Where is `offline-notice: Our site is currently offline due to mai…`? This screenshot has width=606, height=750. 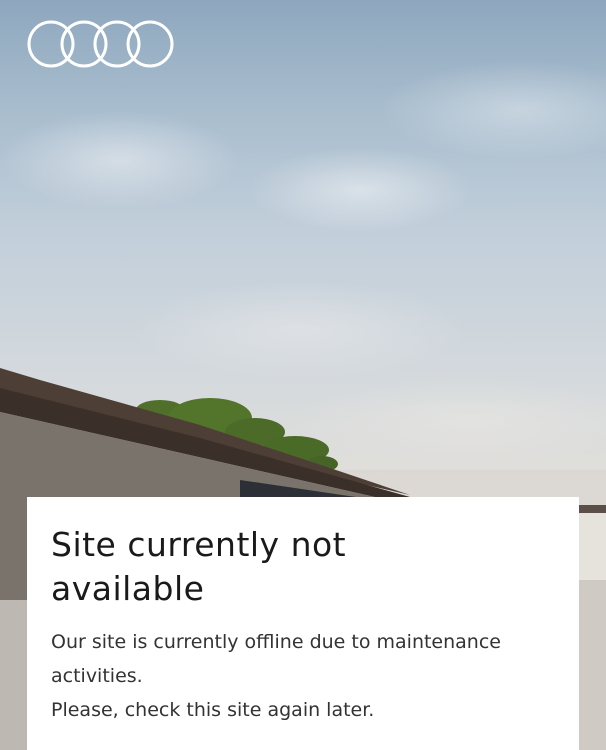 offline-notice: Our site is currently offline due to mai… is located at coordinates (276, 659).